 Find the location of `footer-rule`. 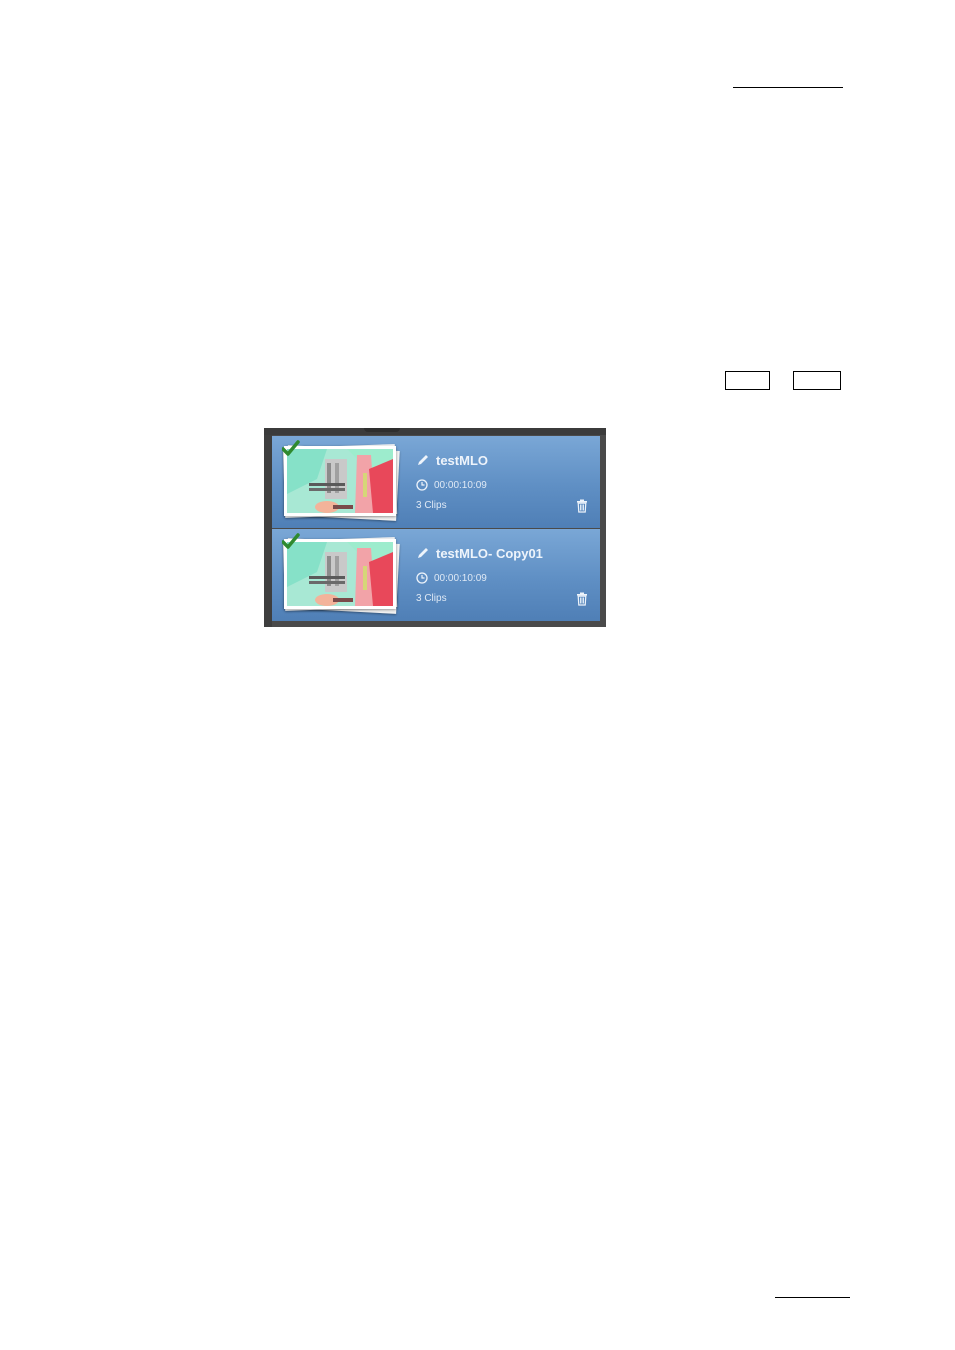

footer-rule is located at coordinates (812, 1297).